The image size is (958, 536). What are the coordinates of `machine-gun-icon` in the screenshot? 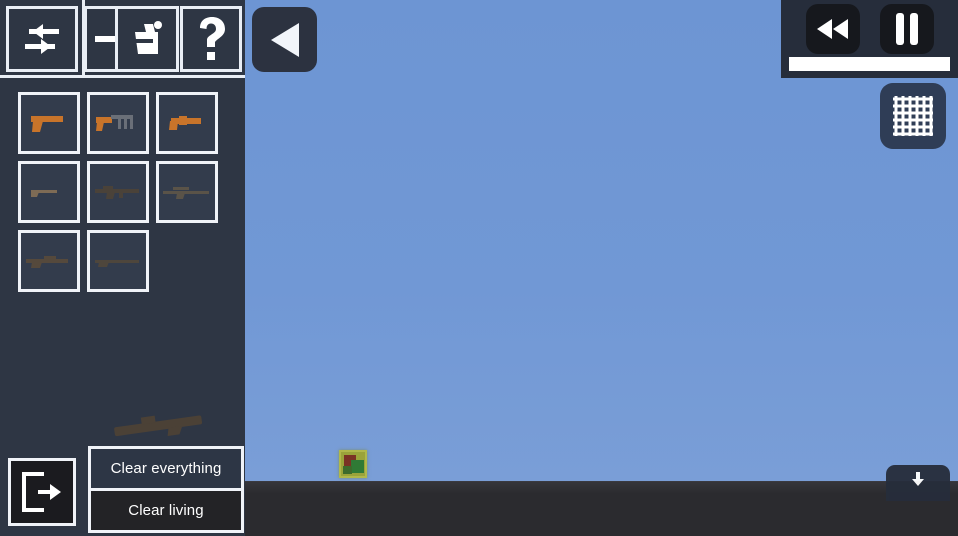 It's located at (47, 262).